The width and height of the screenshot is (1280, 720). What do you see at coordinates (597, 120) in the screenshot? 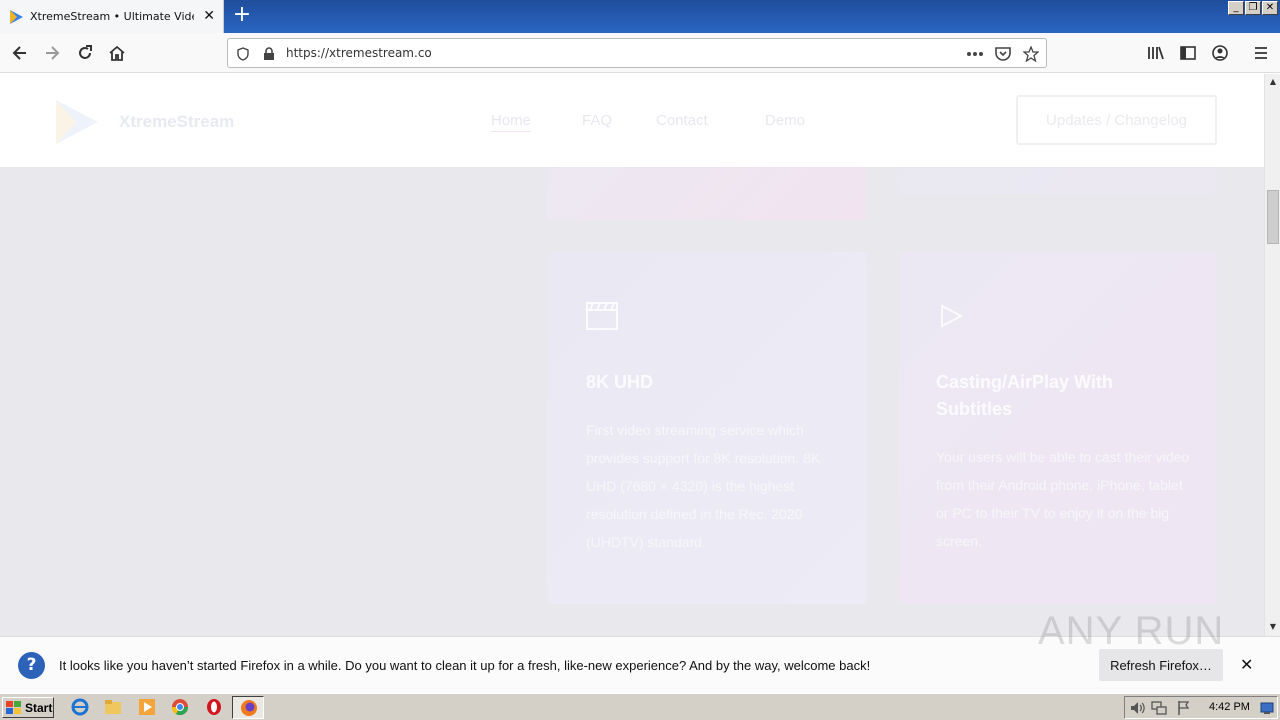
I see `nav-link-faq: FAQ` at bounding box center [597, 120].